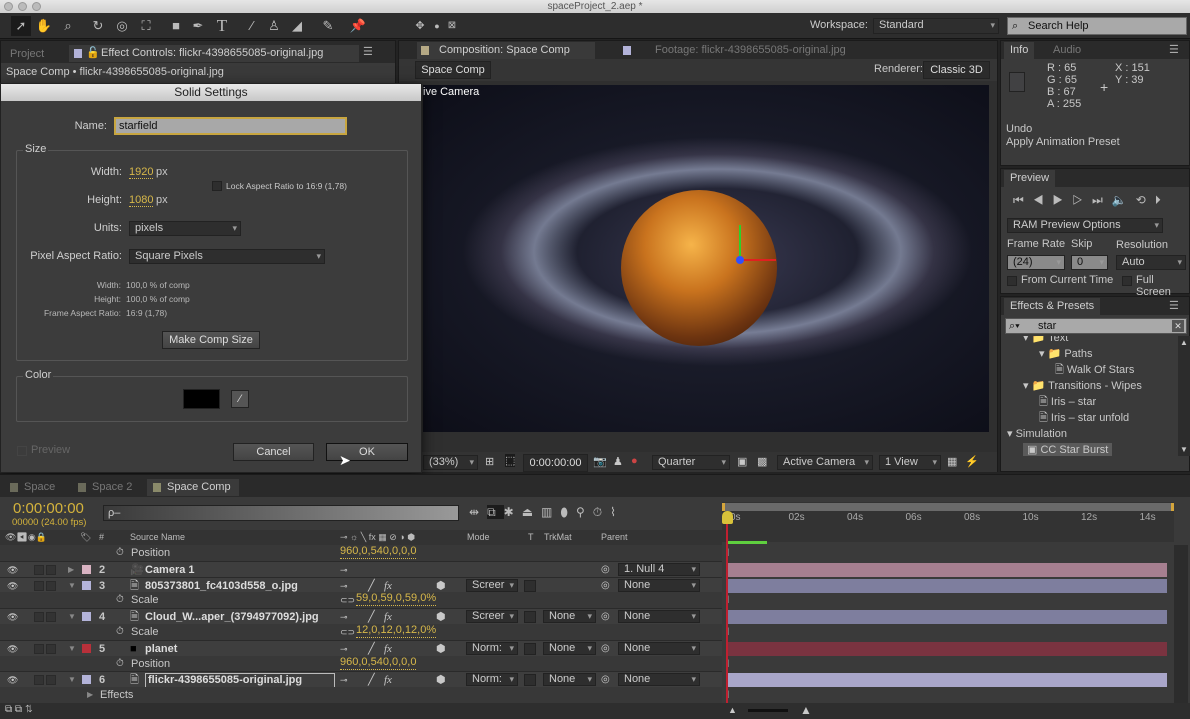  What do you see at coordinates (1089, 262) in the screenshot?
I see `skip-dropdown: 0` at bounding box center [1089, 262].